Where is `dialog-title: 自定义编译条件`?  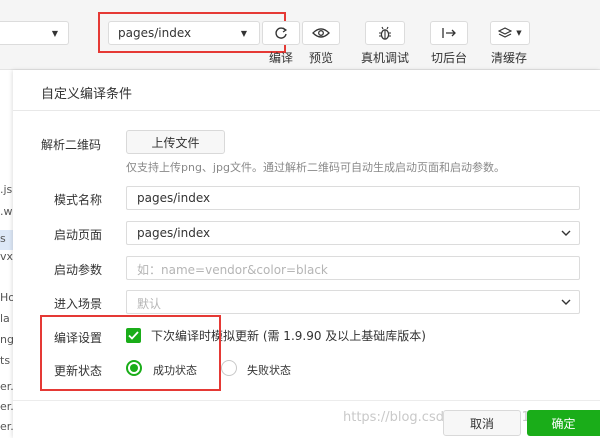 dialog-title: 自定义编译条件 is located at coordinates (87, 94).